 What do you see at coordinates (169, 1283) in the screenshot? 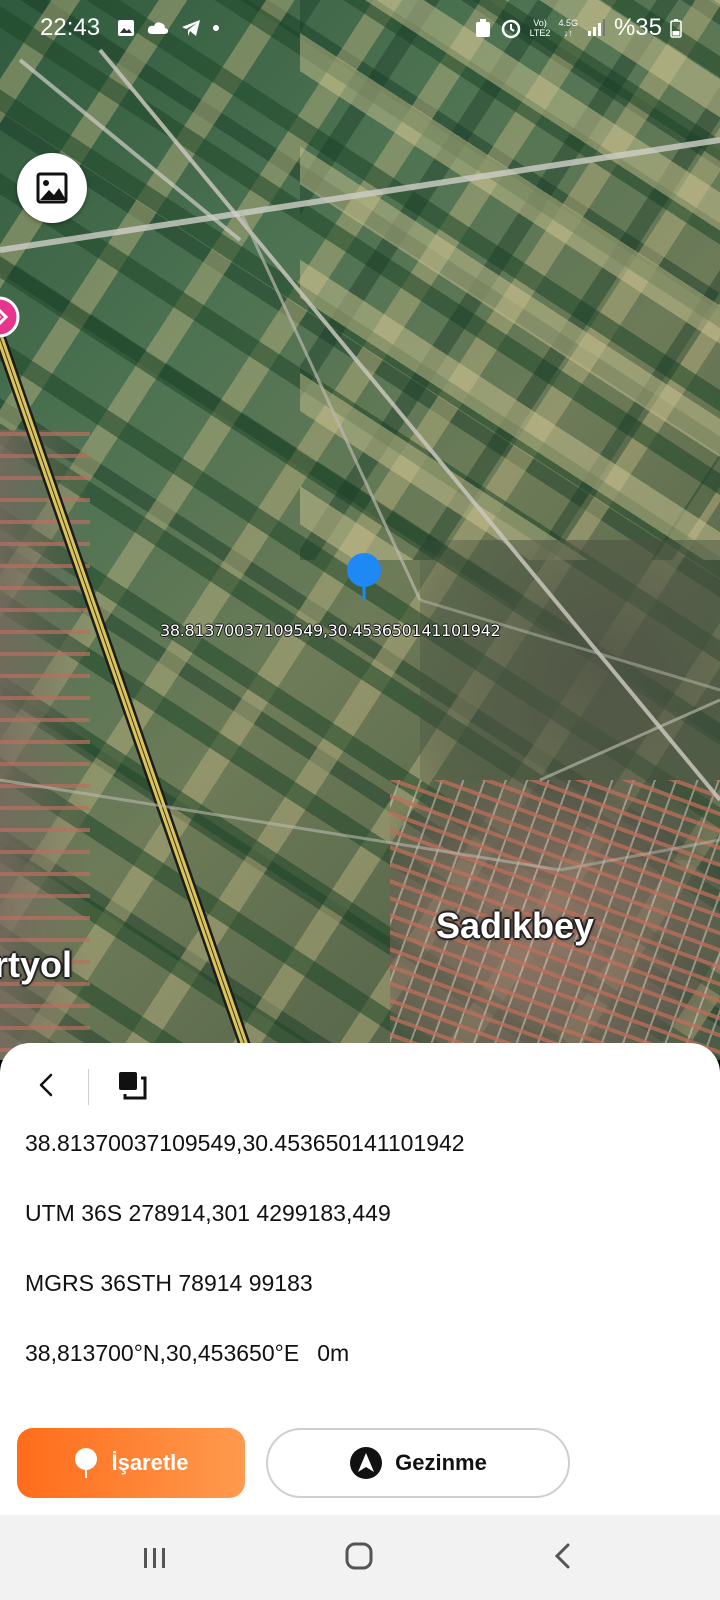
I see `mgrs-text: MGRS 36STH 78914 99183` at bounding box center [169, 1283].